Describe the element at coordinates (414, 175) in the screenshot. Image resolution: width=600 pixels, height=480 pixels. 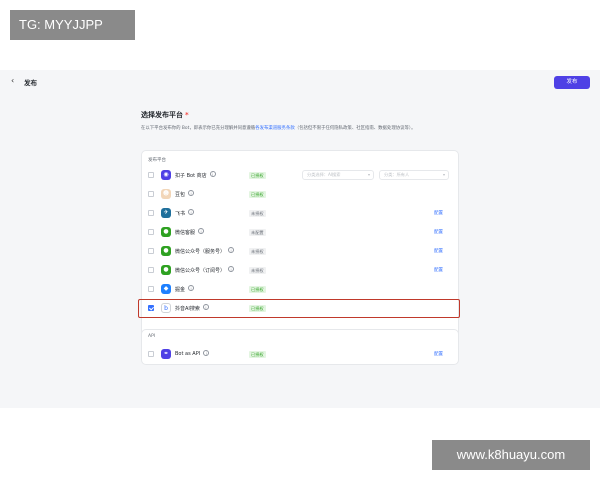
I see `visibility-select: 分类：所有人 ▾` at that location.